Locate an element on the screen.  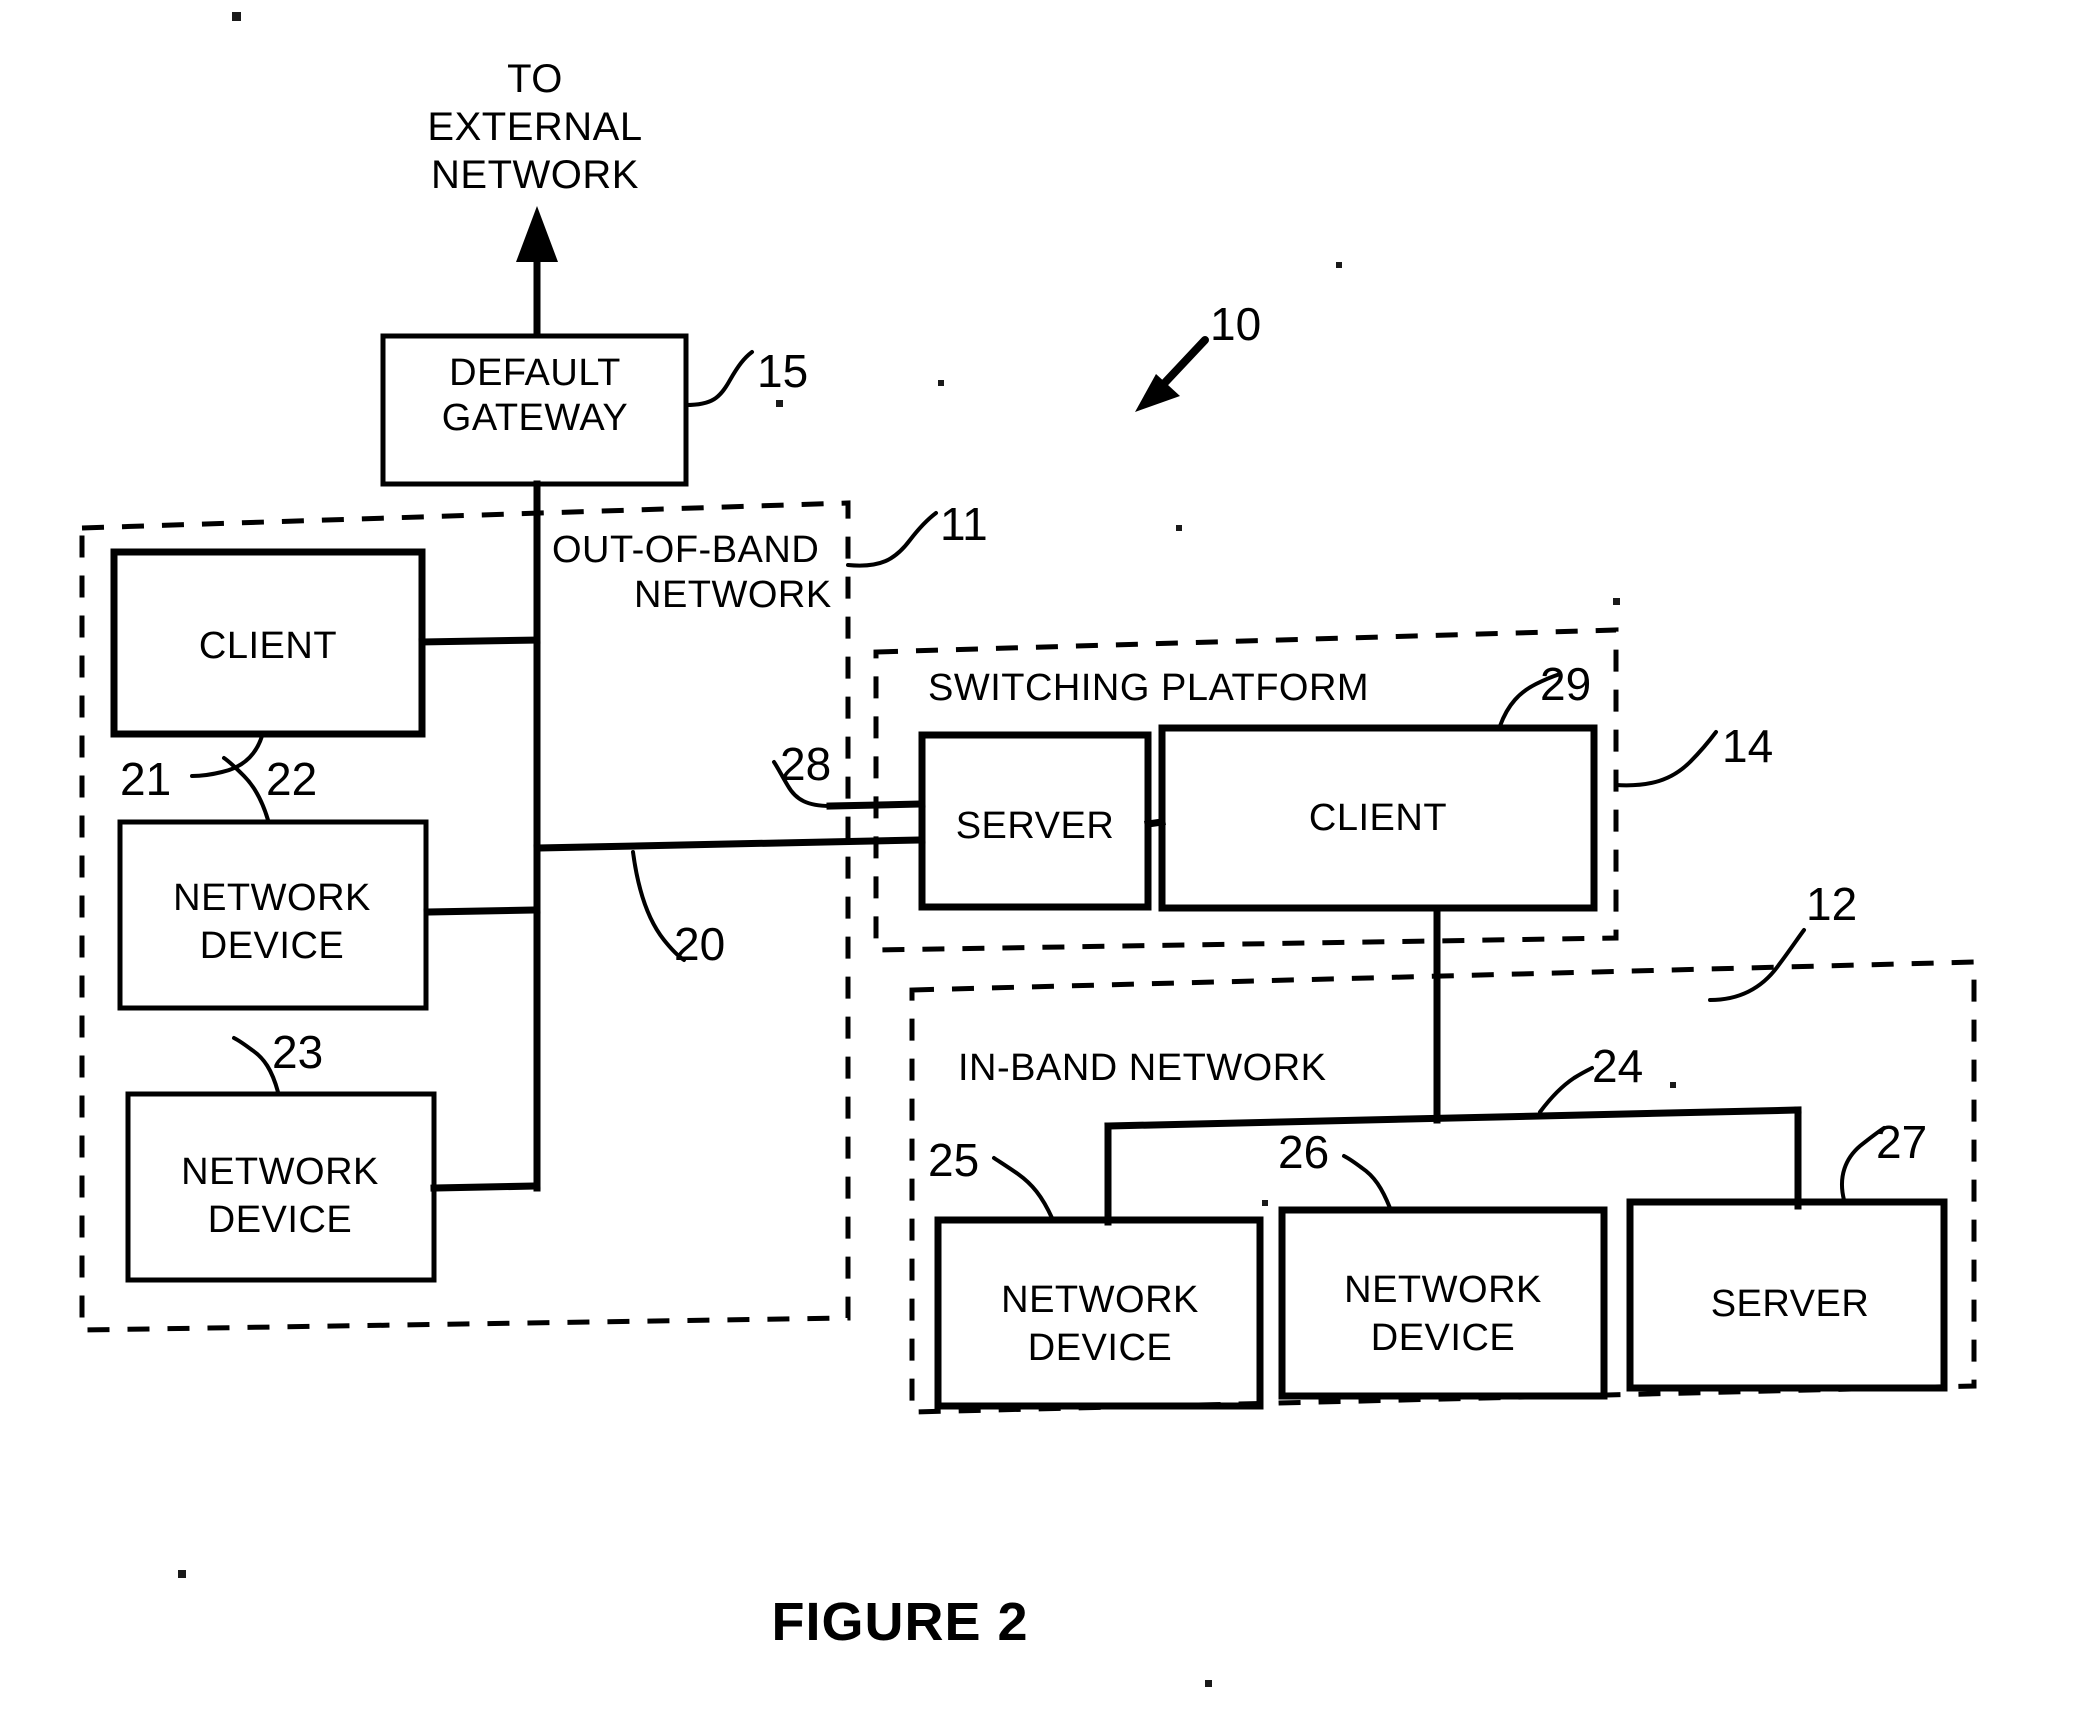
ref-label-10: 10 is located at coordinates (1235, 324).